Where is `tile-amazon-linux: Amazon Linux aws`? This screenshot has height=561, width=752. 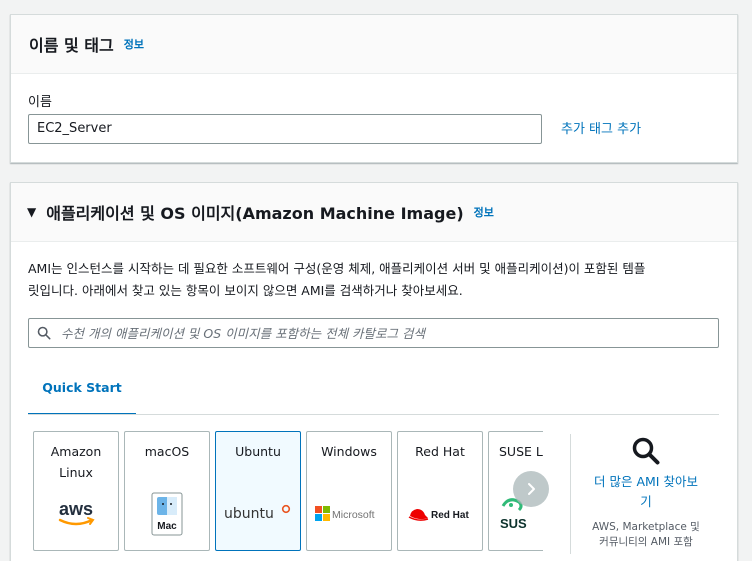 tile-amazon-linux: Amazon Linux aws is located at coordinates (76, 491).